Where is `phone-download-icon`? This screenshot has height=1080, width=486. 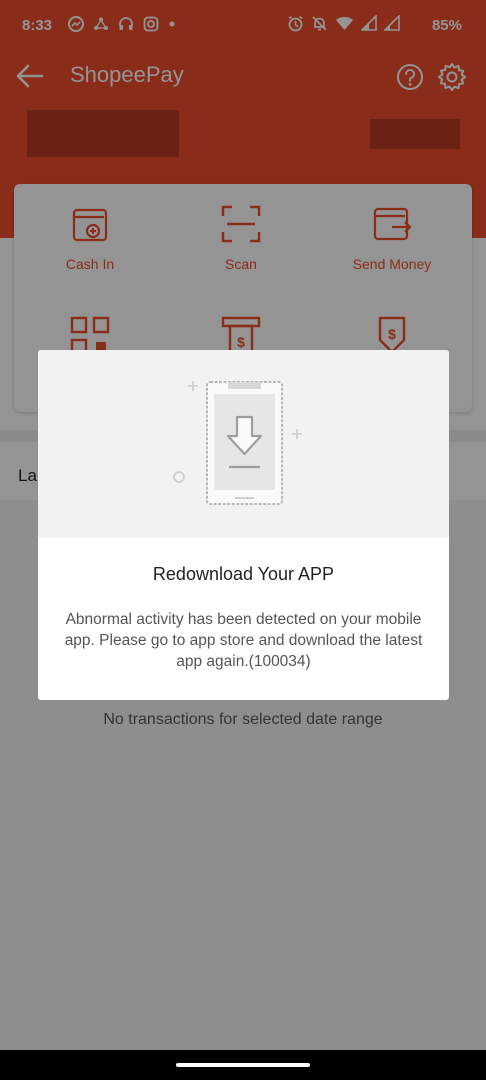
phone-download-icon is located at coordinates (237, 443).